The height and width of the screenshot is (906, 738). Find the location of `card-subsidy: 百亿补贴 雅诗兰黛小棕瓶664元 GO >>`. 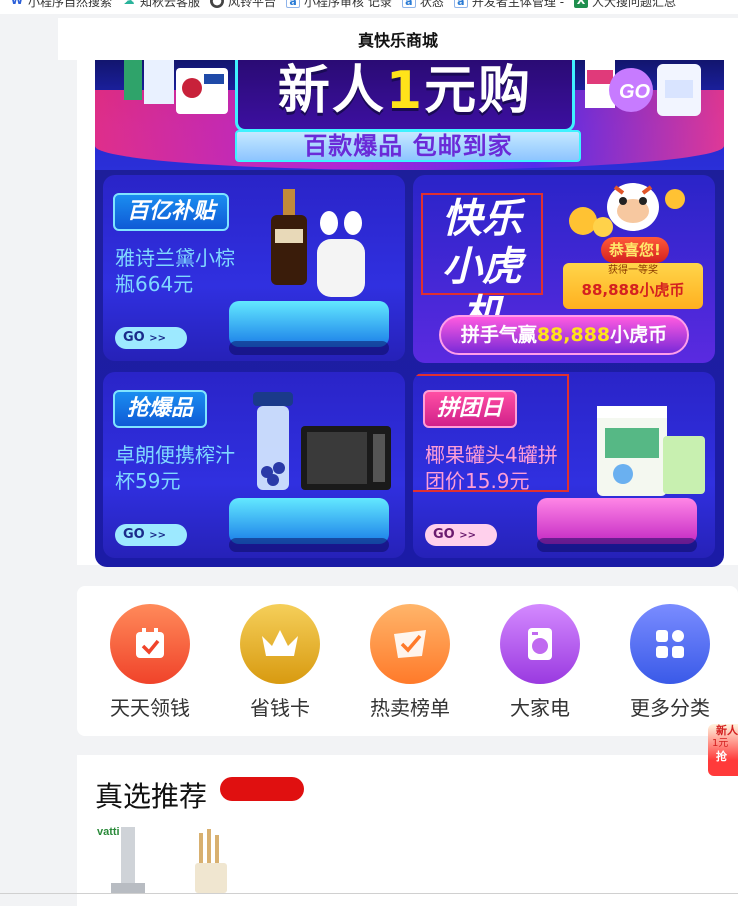

card-subsidy: 百亿补贴 雅诗兰黛小棕瓶664元 GO >> is located at coordinates (254, 268).